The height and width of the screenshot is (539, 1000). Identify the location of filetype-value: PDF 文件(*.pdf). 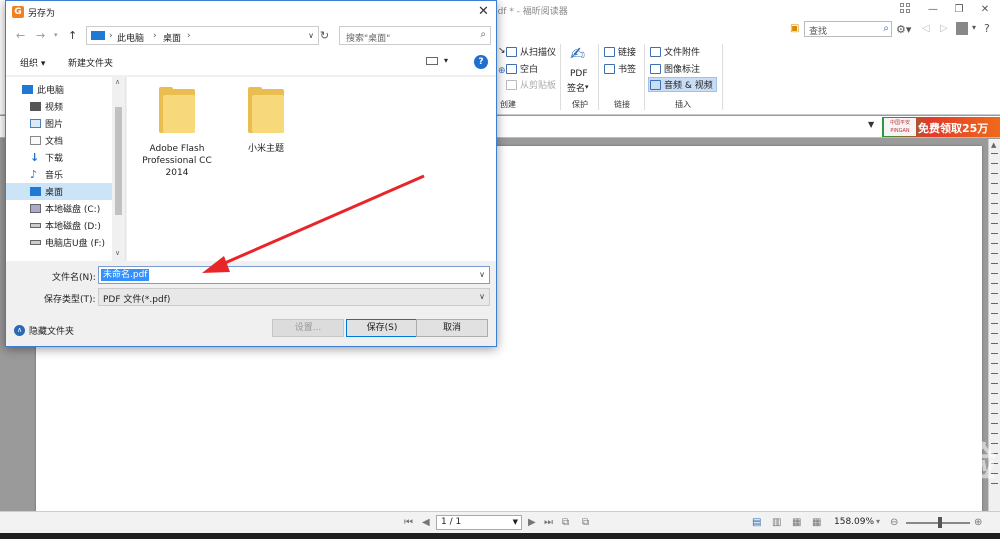
(137, 300).